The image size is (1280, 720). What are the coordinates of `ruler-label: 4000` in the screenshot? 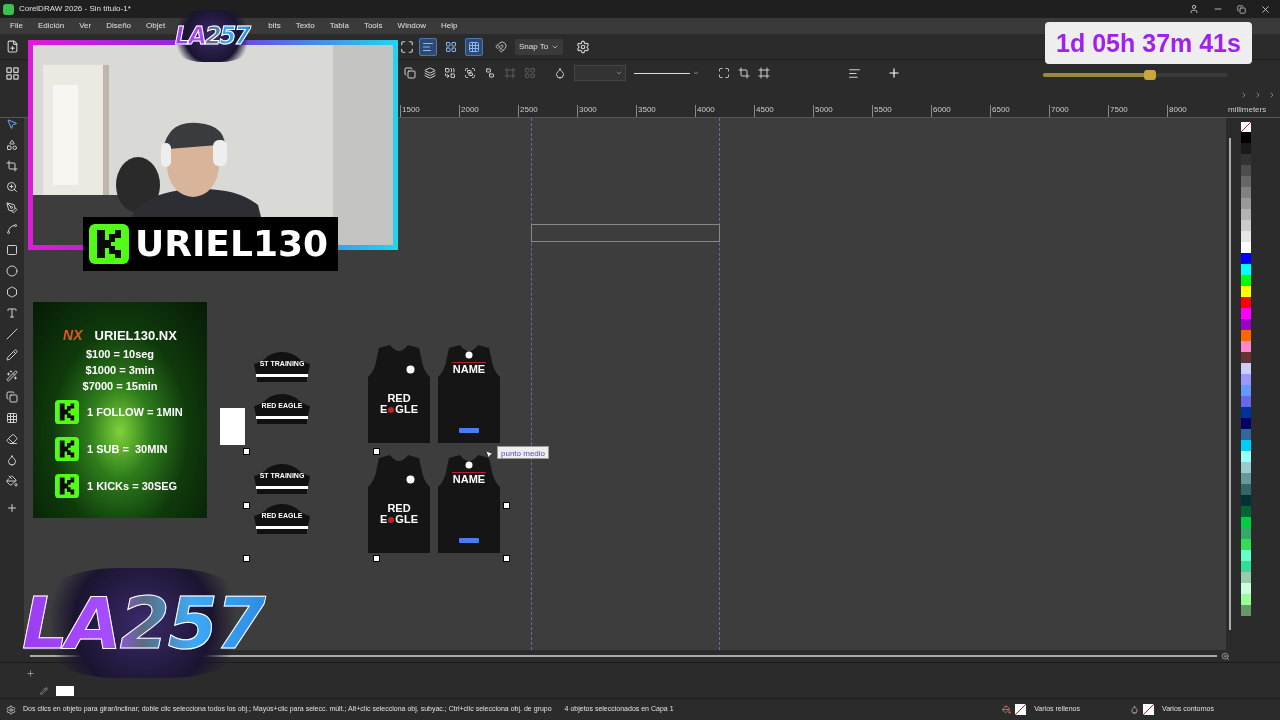 It's located at (706, 109).